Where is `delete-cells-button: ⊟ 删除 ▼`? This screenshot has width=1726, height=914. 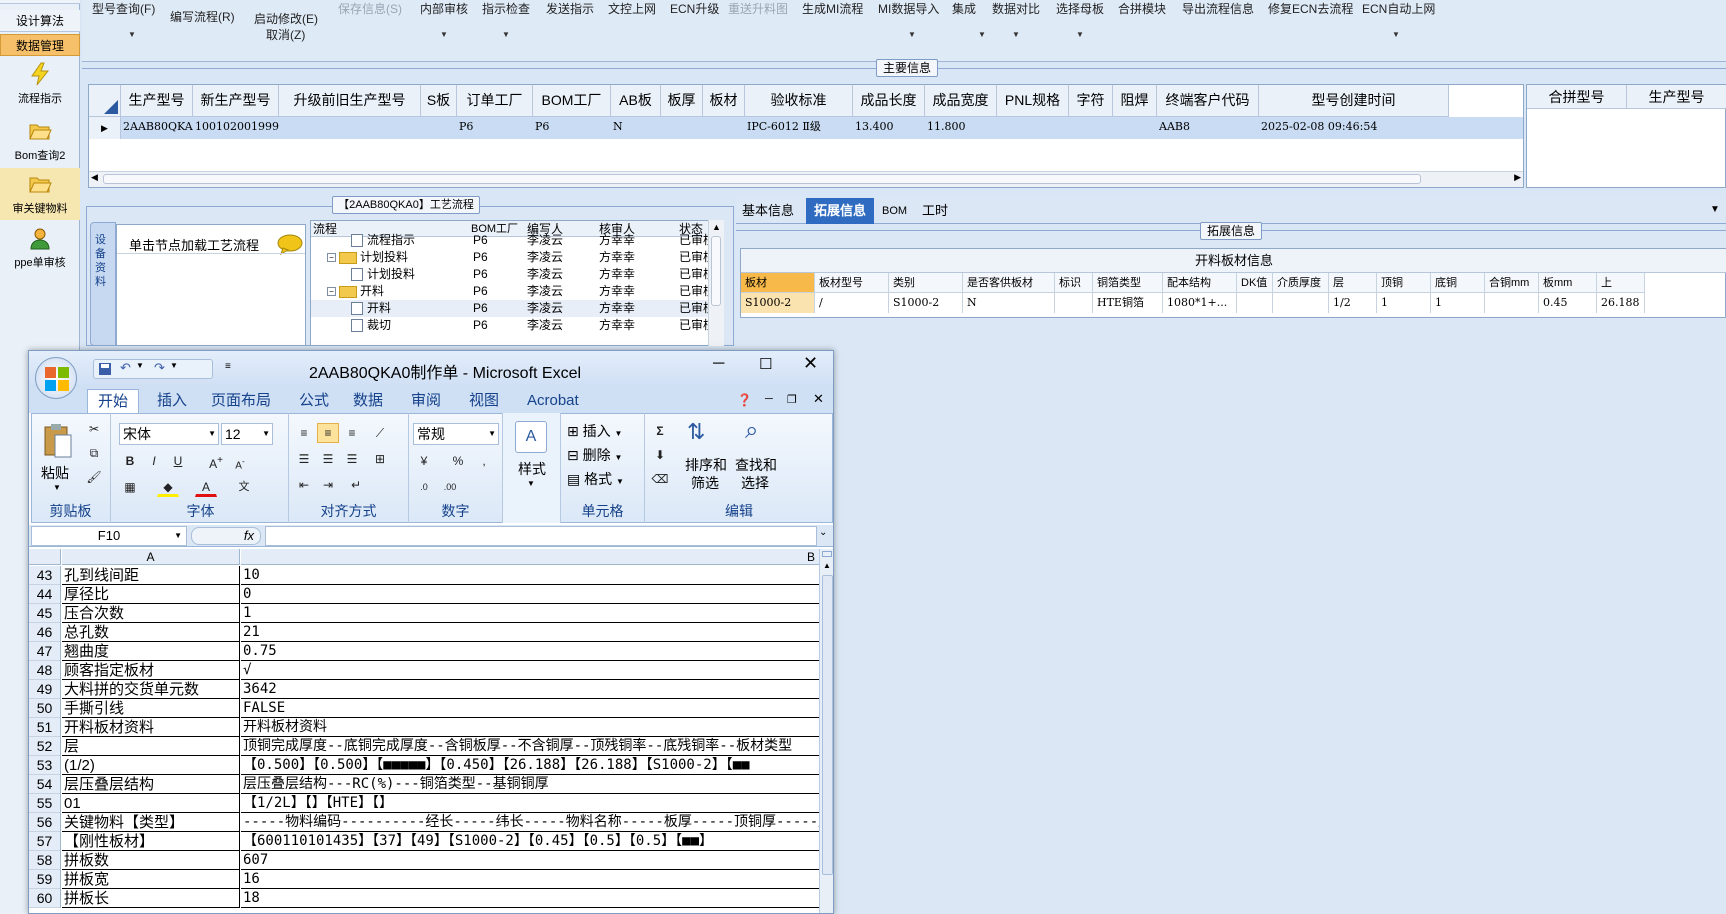 delete-cells-button: ⊟ 删除 ▼ is located at coordinates (594, 455).